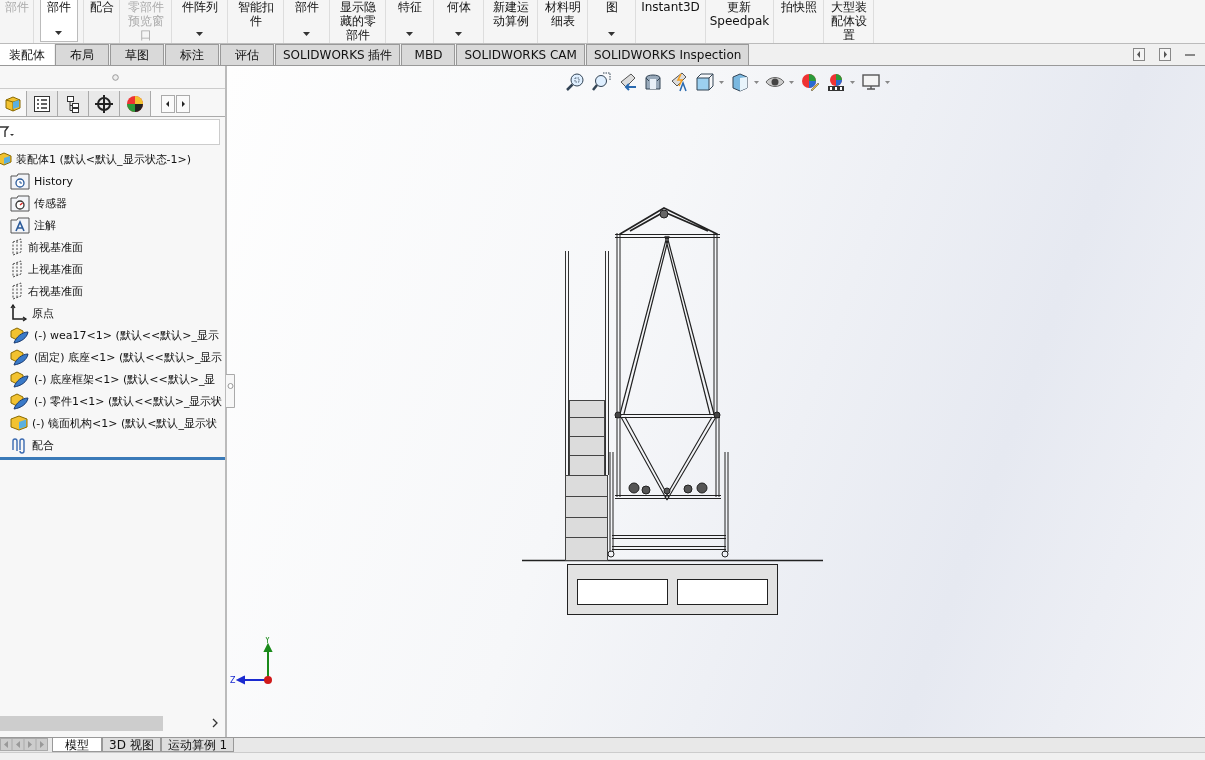  Describe the element at coordinates (19, 445) in the screenshot. I see `paperclip-icon` at that location.